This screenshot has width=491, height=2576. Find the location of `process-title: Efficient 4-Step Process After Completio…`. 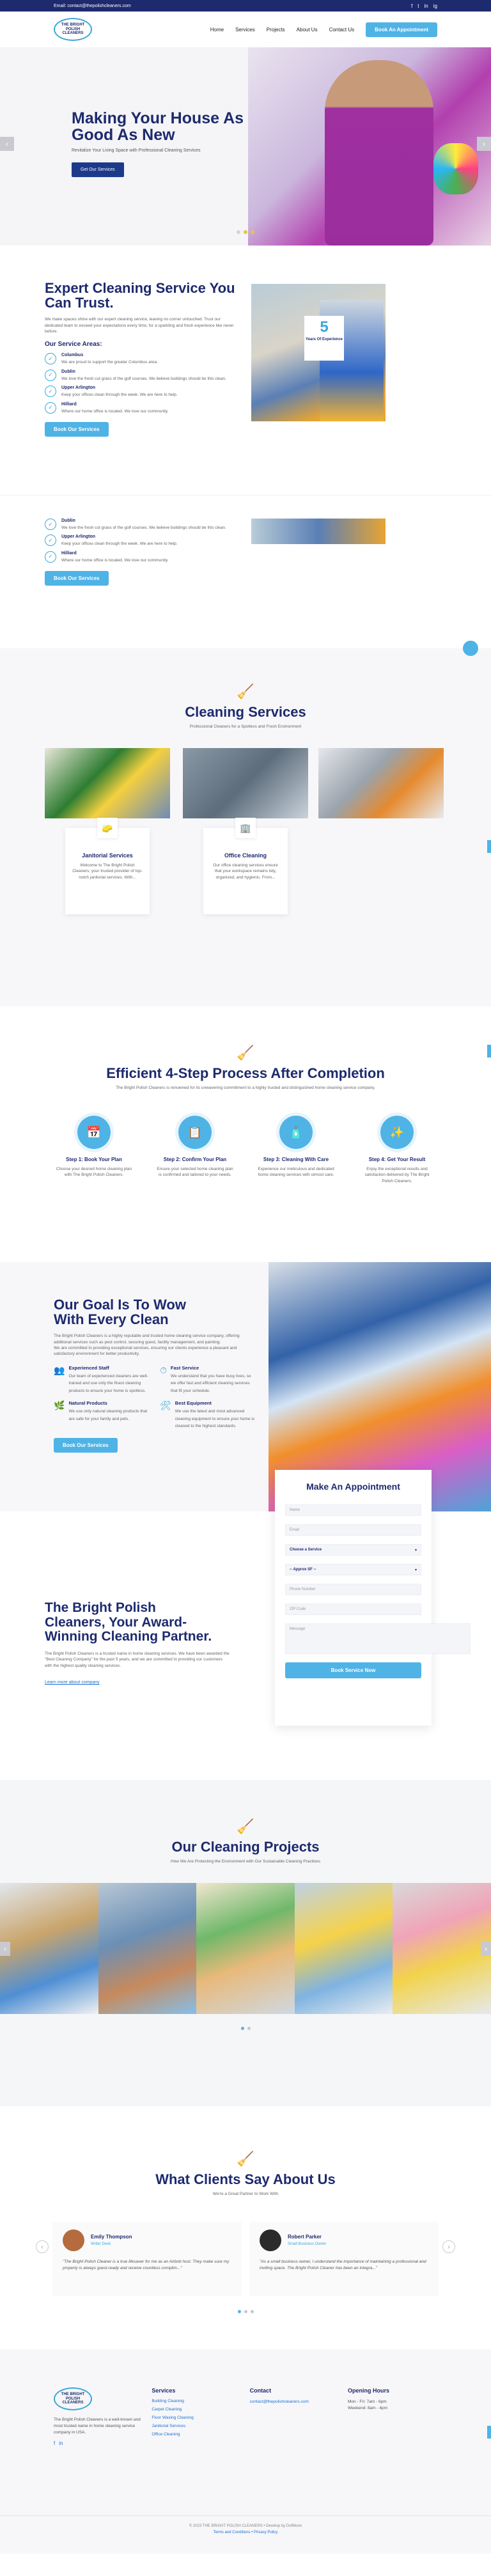

process-title: Efficient 4-Step Process After Completio… is located at coordinates (245, 1073).